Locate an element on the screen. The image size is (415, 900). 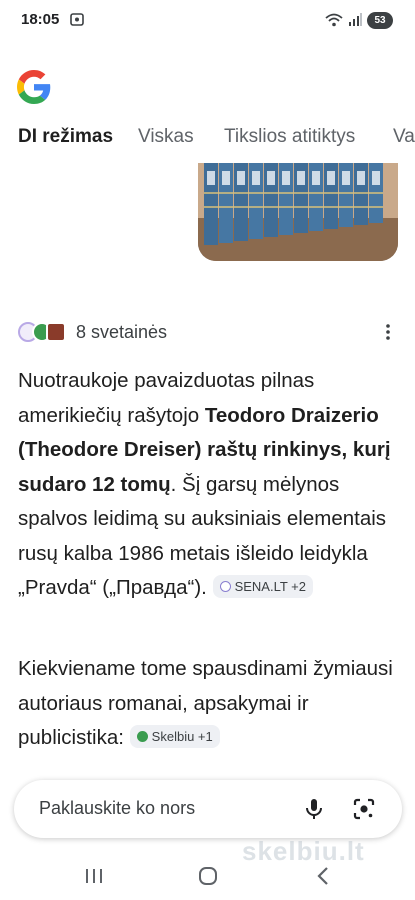
chip-label: Skelbiu +1 is located at coordinates (182, 736).